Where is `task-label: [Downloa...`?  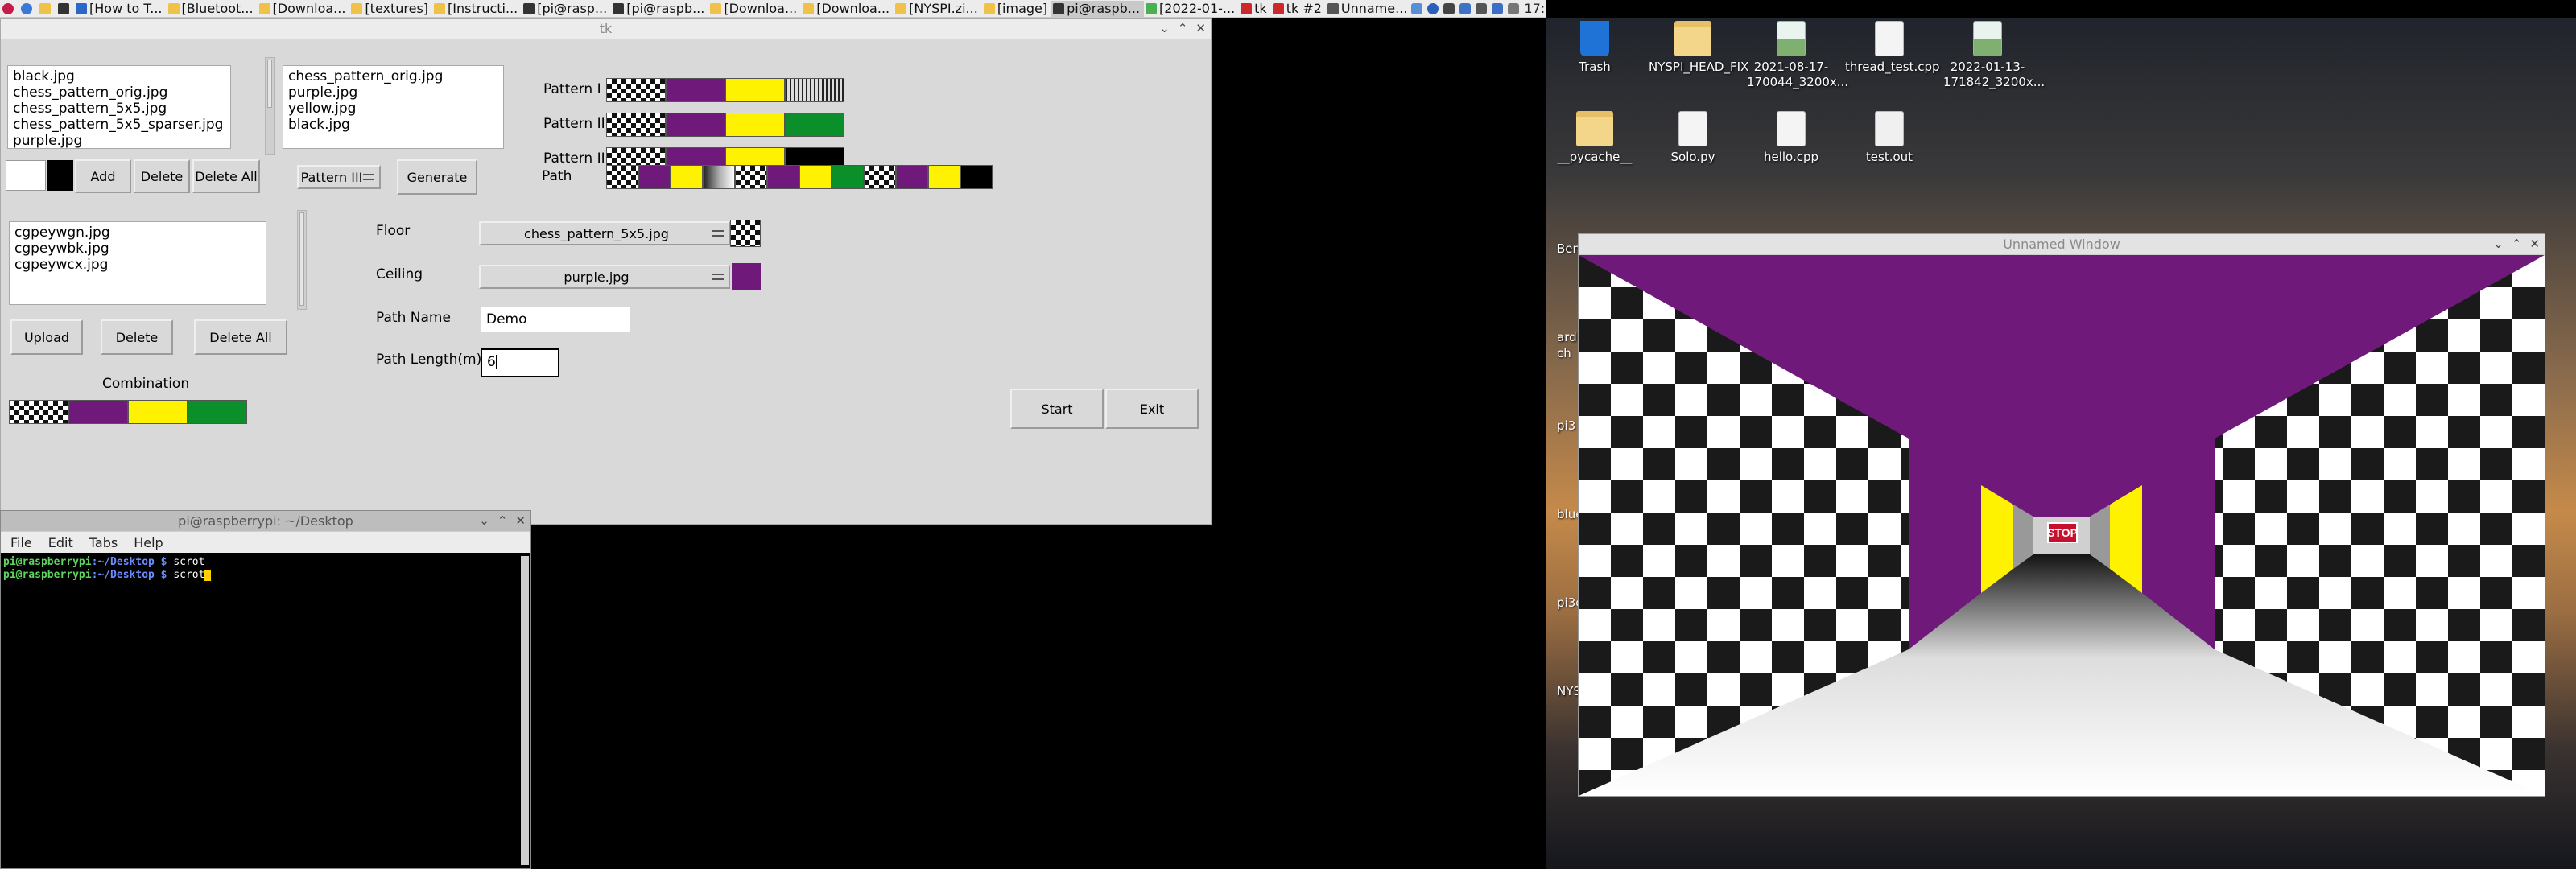
task-label: [Downloa... is located at coordinates (309, 8).